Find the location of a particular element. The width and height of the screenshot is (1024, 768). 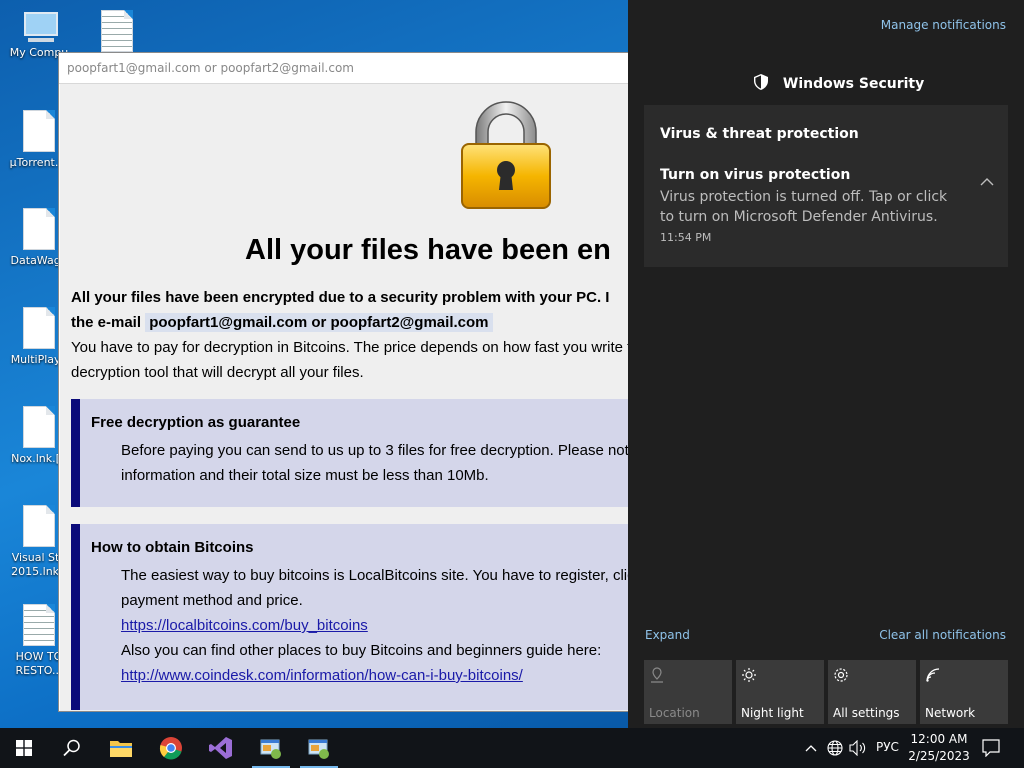

expand-button: Expand is located at coordinates (667, 635).